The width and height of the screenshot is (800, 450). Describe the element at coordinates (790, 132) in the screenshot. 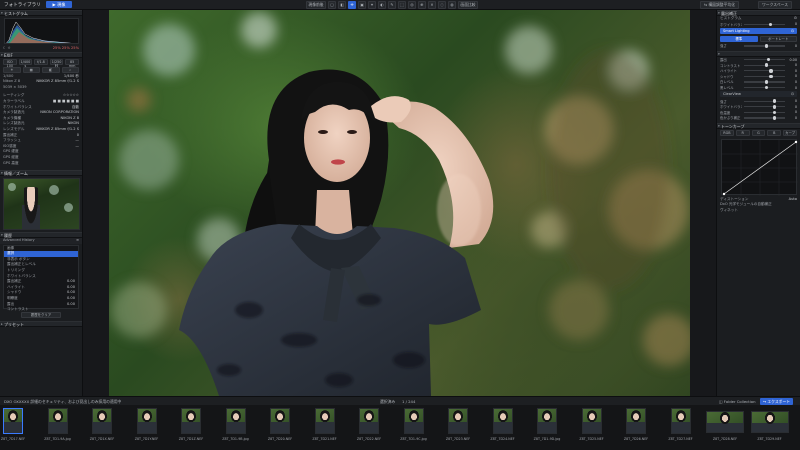

I see `curve-mode-button: カーブ` at that location.